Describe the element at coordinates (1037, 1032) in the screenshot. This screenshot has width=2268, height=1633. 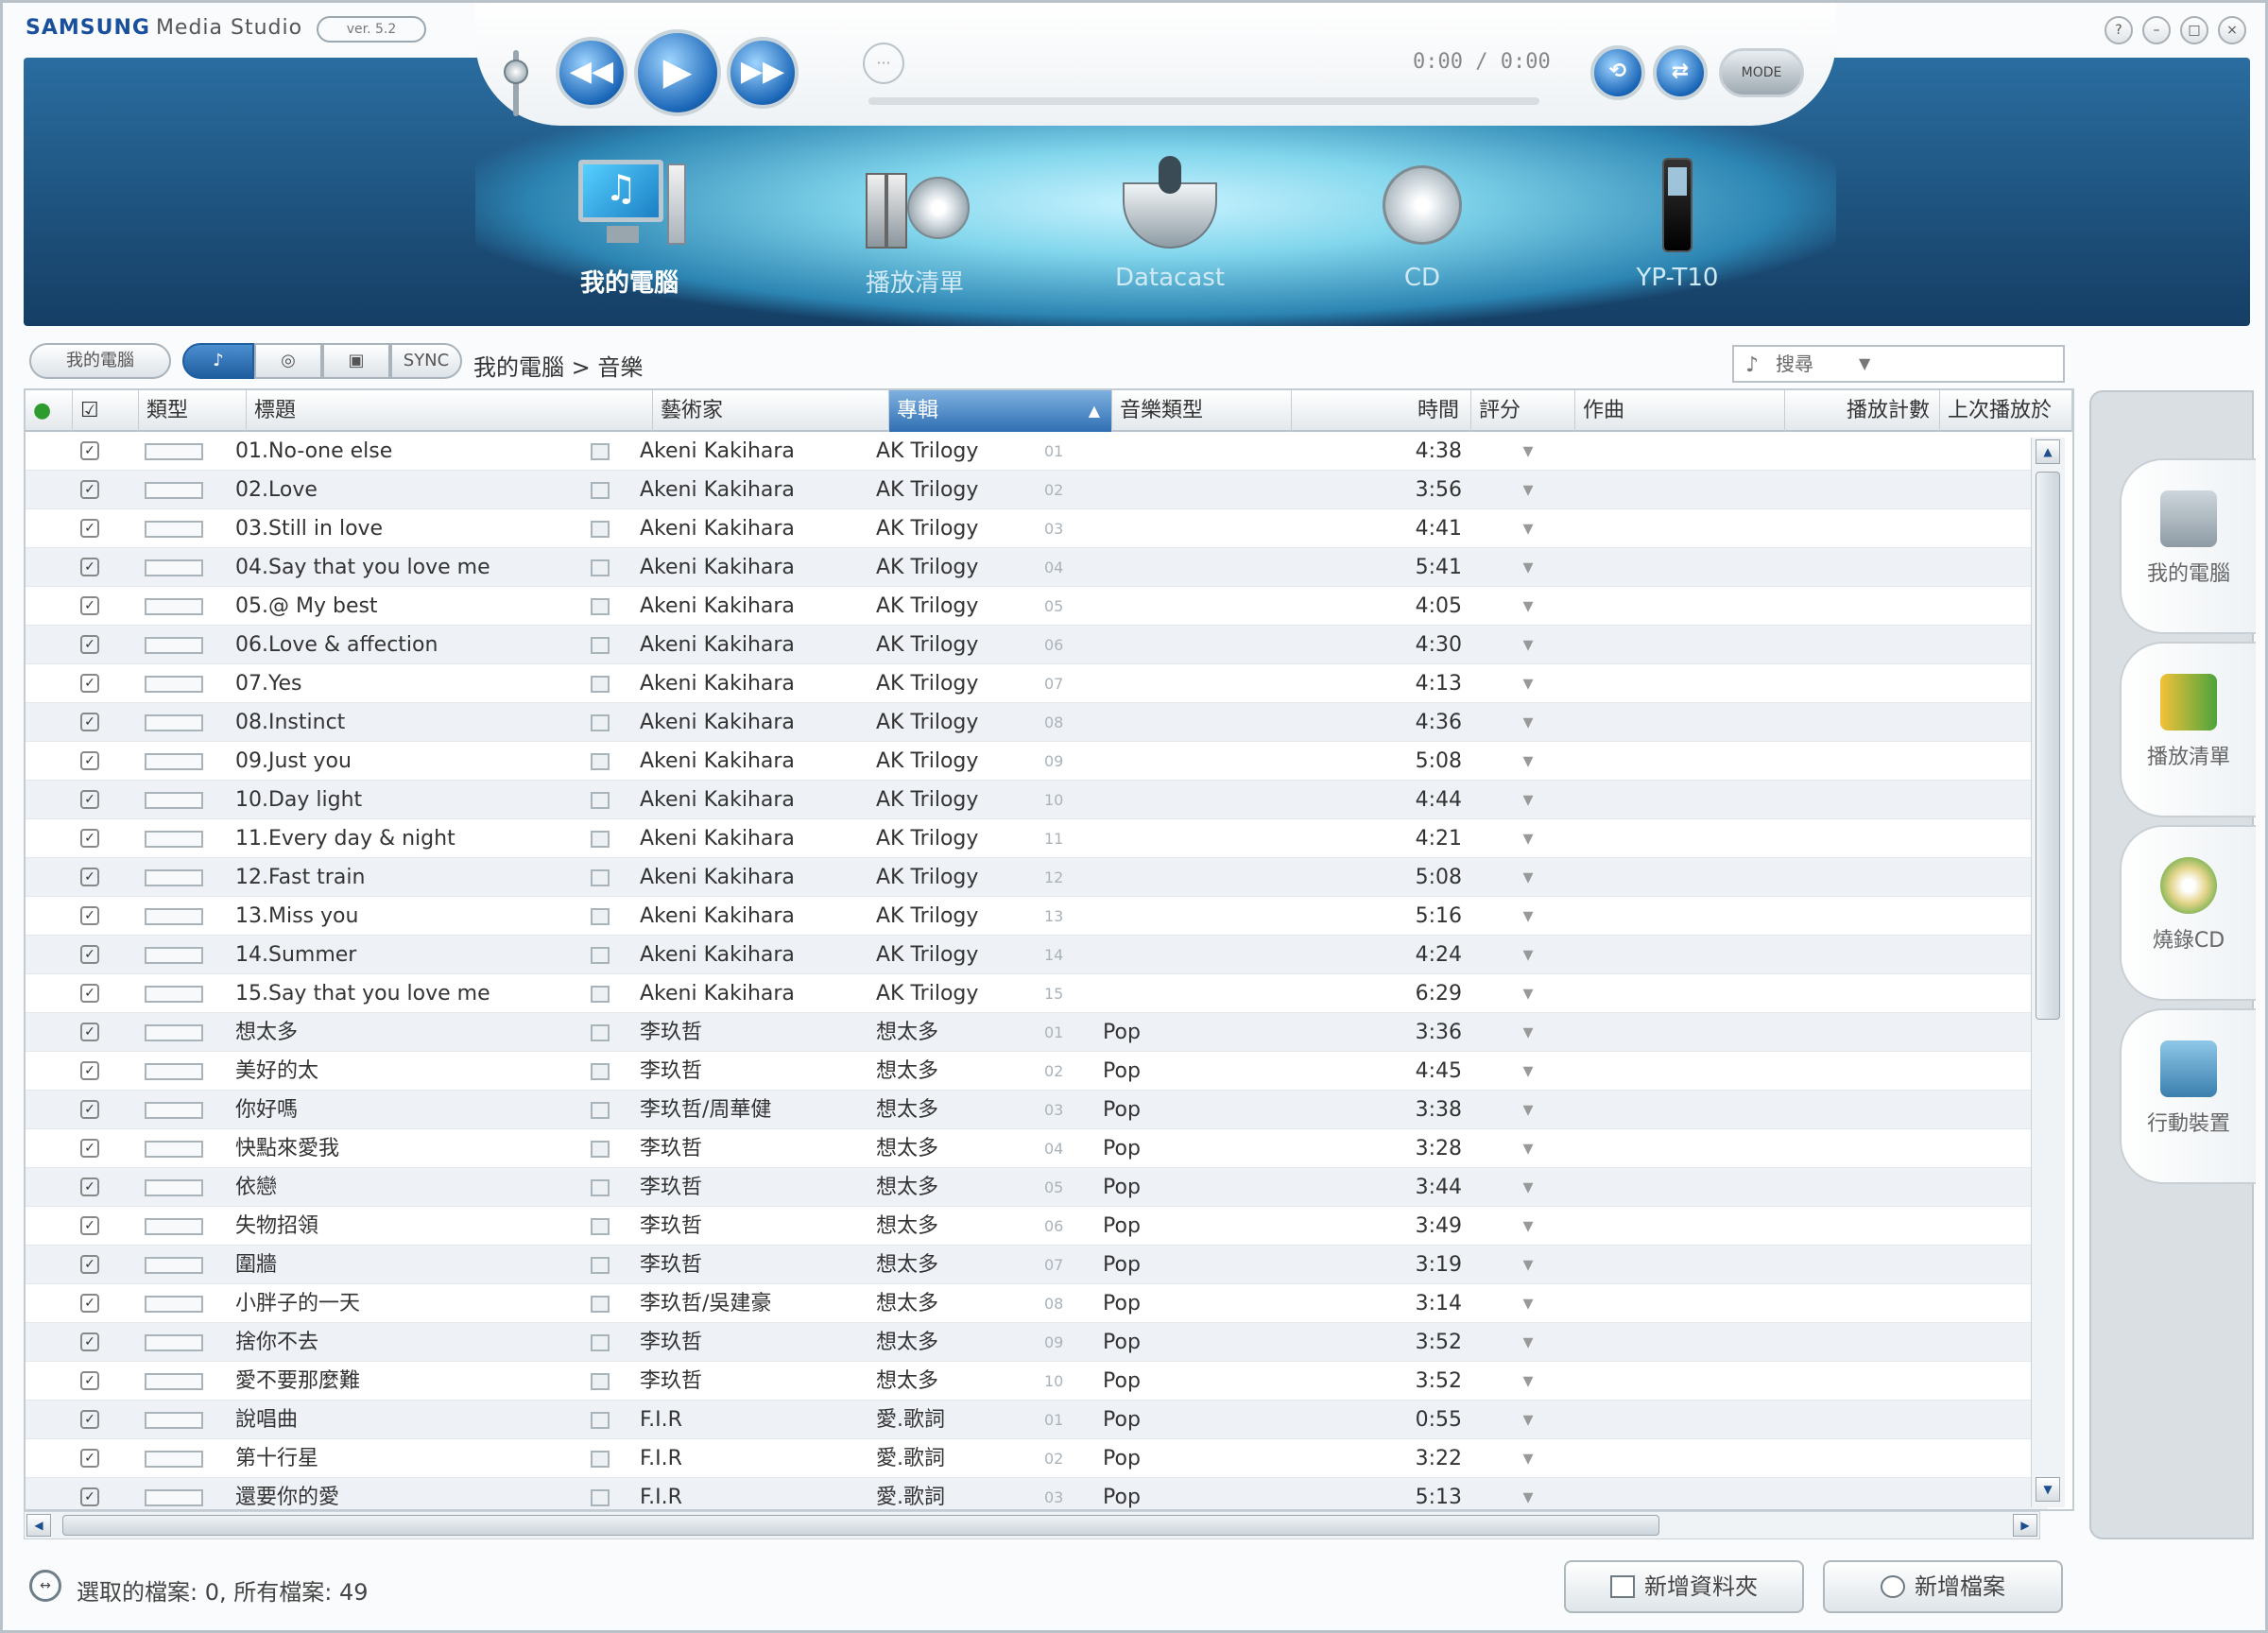
I see `table-row: ✓ 想太多 李玖哲 想太多 01 Pop 3:36 ▾` at that location.